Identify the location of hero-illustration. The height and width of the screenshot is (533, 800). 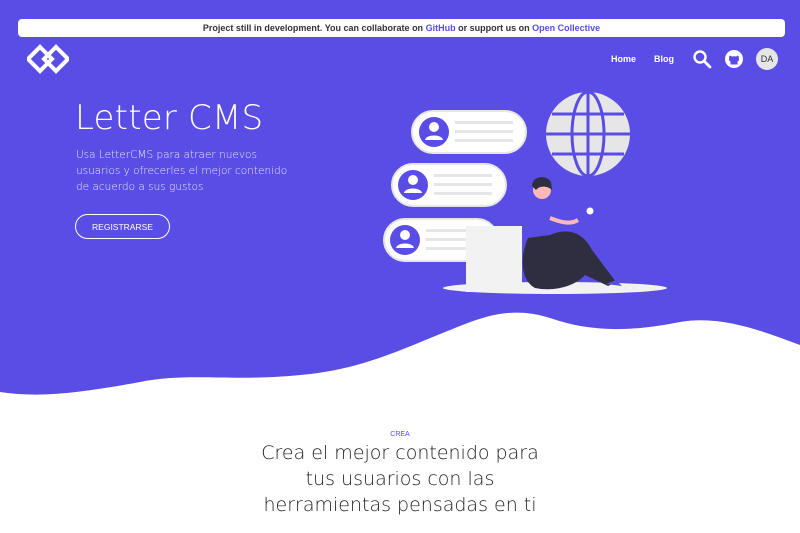
(525, 192).